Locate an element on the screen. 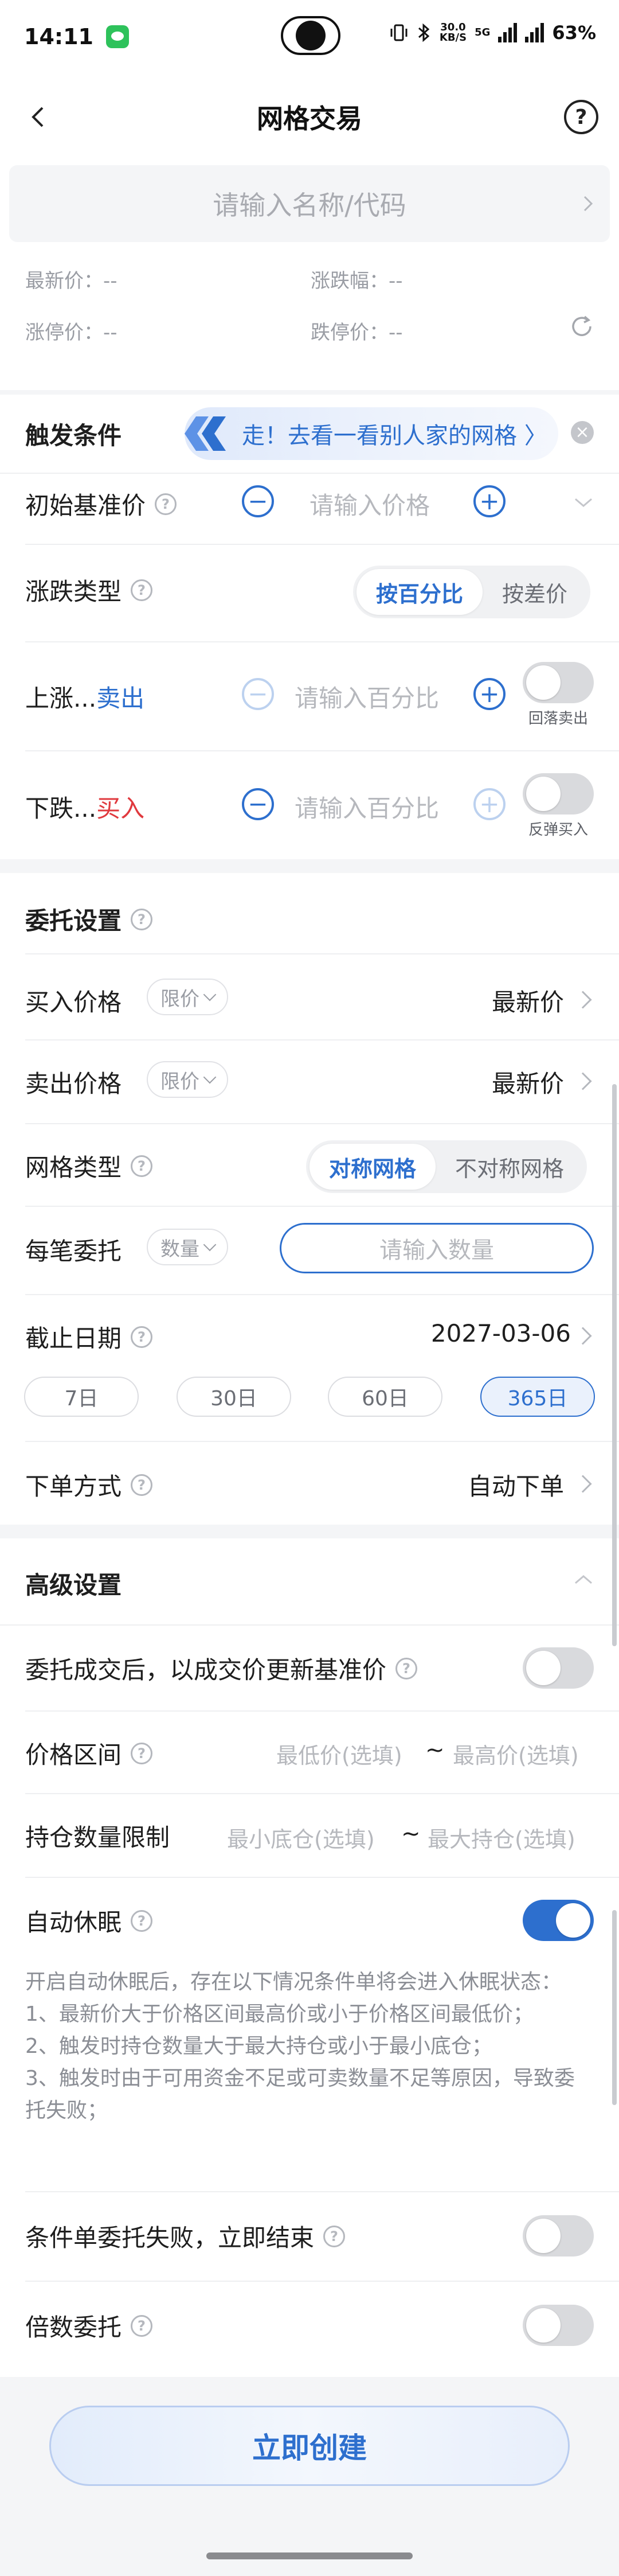  position-limit-label: 持仓数量限制 is located at coordinates (98, 1838).